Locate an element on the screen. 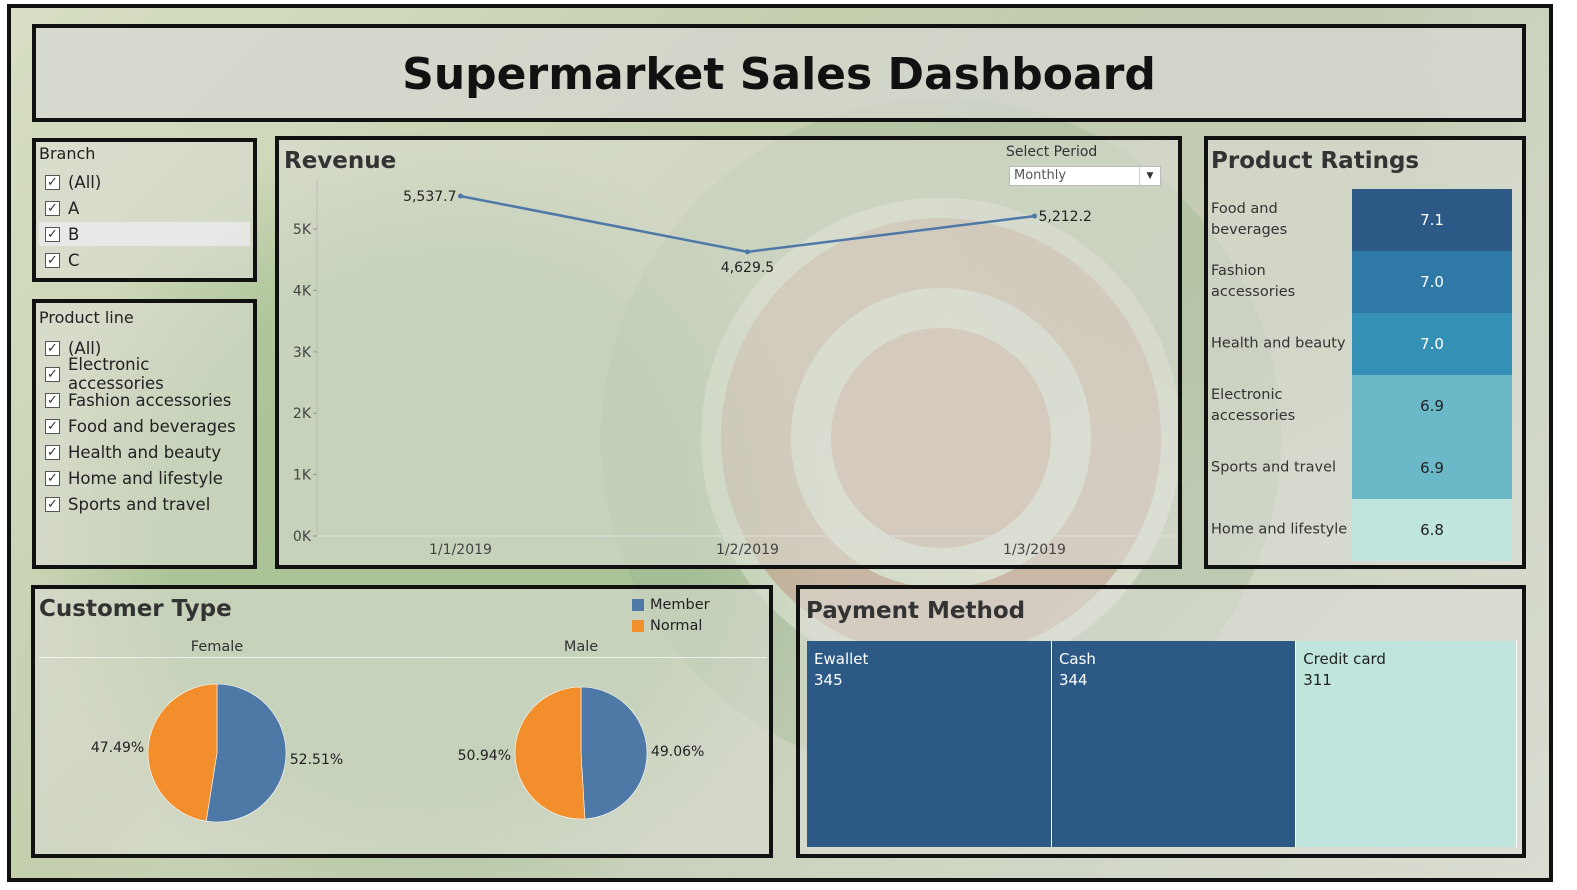 This screenshot has width=1577, height=890. pie-header-male: Male is located at coordinates (581, 647).